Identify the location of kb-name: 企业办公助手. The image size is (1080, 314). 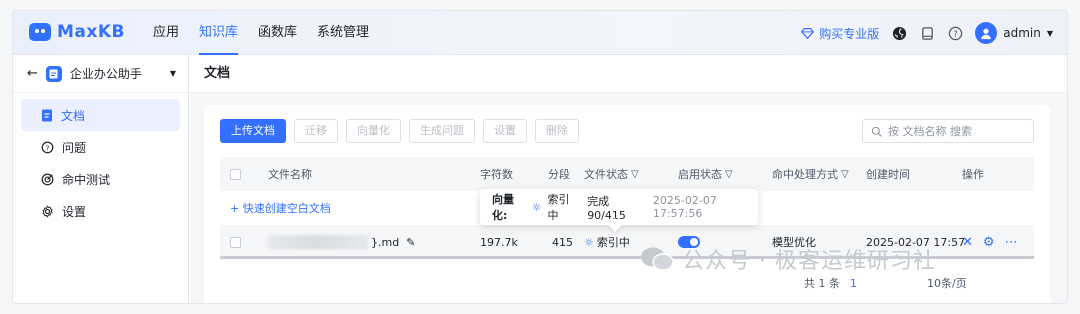
(105, 74).